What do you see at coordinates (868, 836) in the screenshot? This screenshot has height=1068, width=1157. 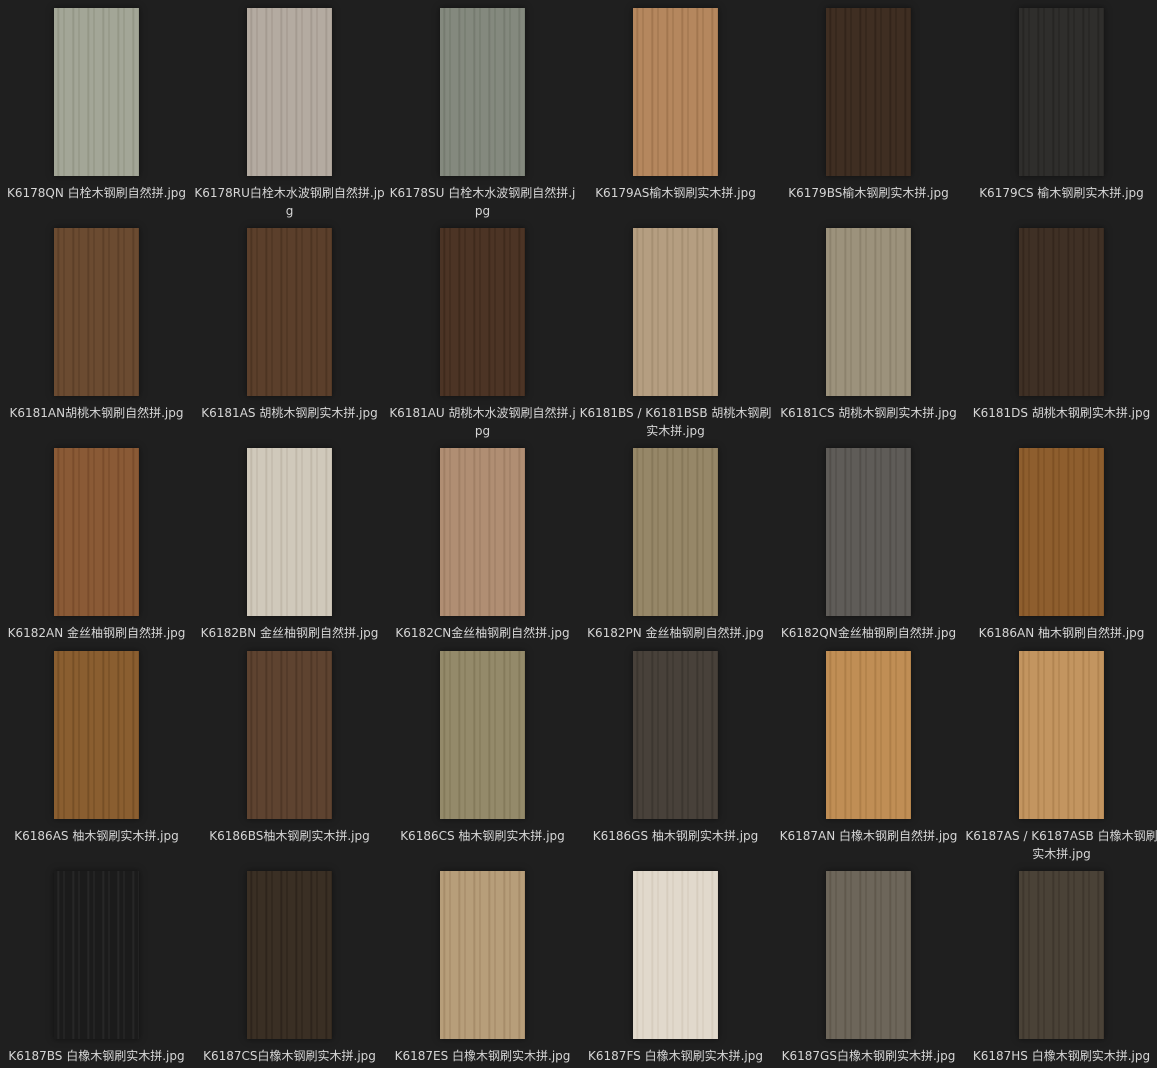 I see `file-name: K6187AN 白橡木钢刷自然拼.jpg` at bounding box center [868, 836].